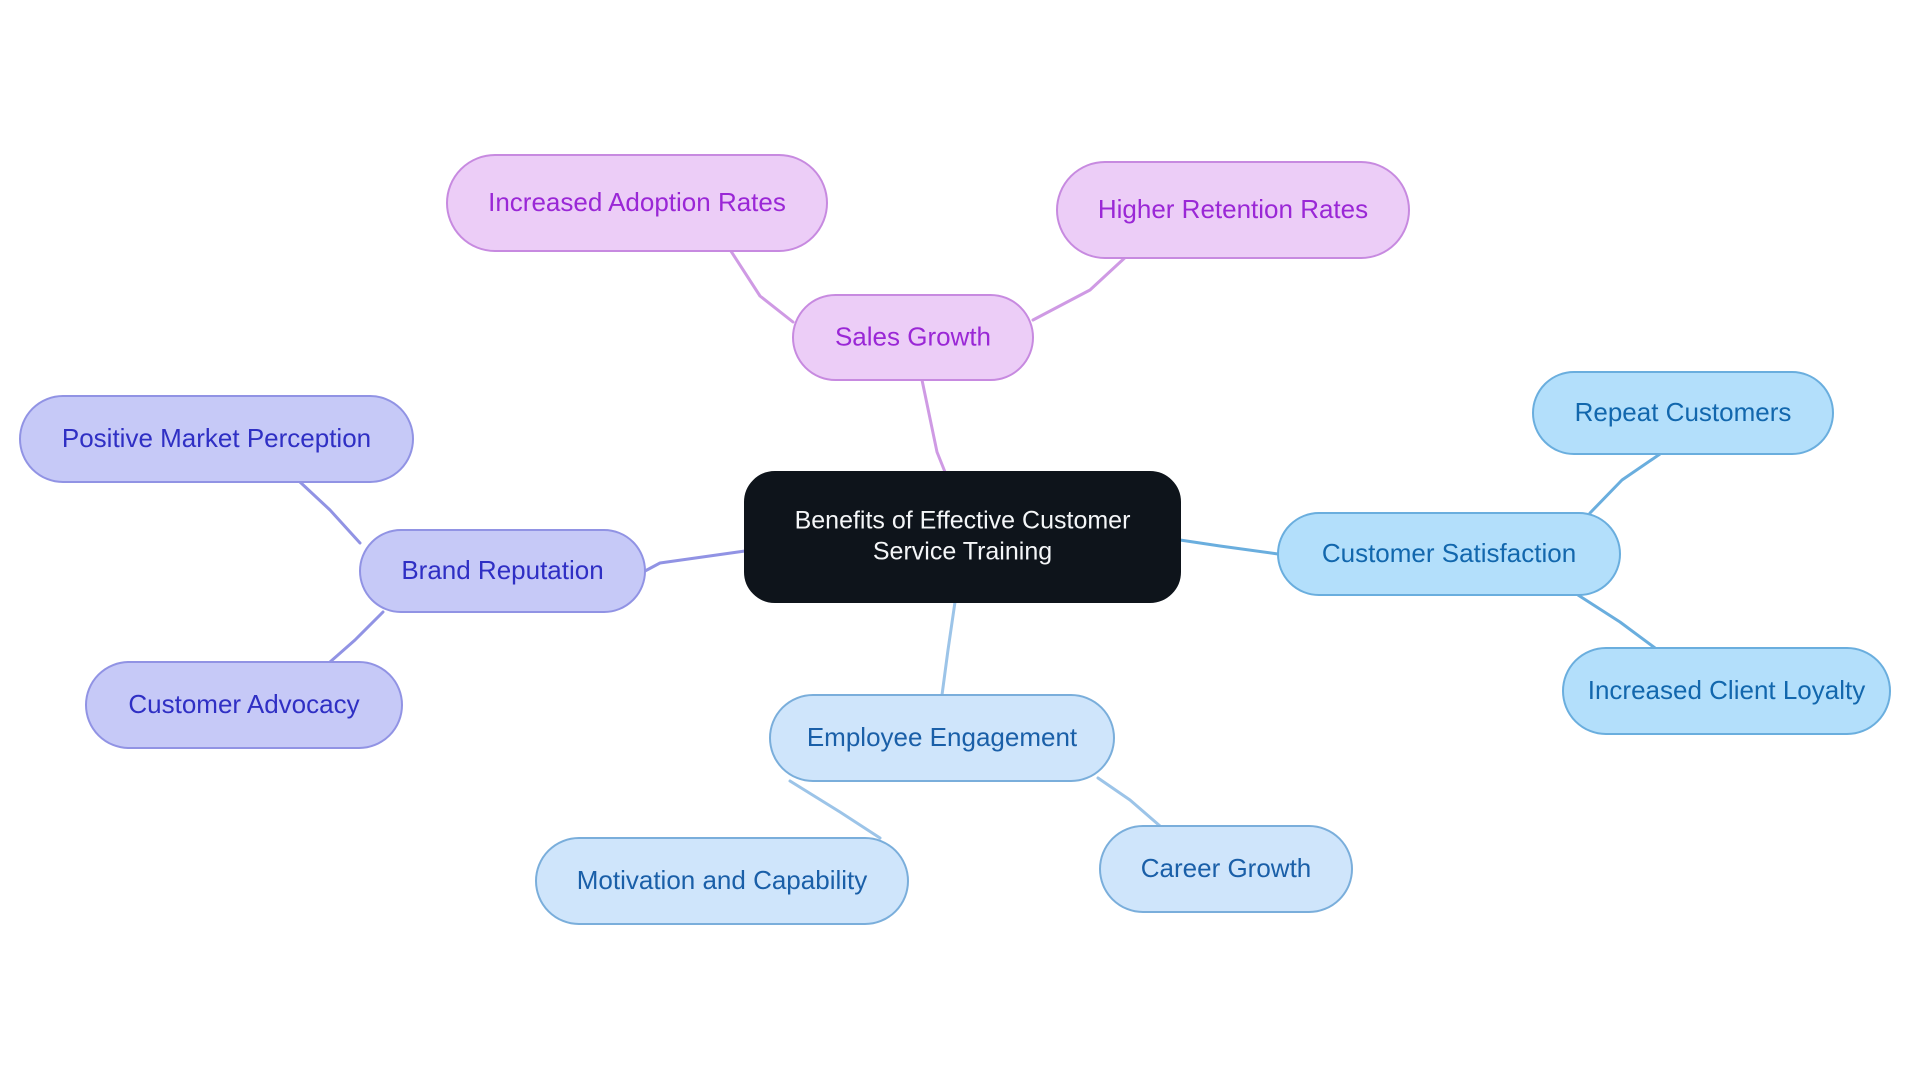  I want to click on branch-node-label: Brand Reputation, so click(502, 570).